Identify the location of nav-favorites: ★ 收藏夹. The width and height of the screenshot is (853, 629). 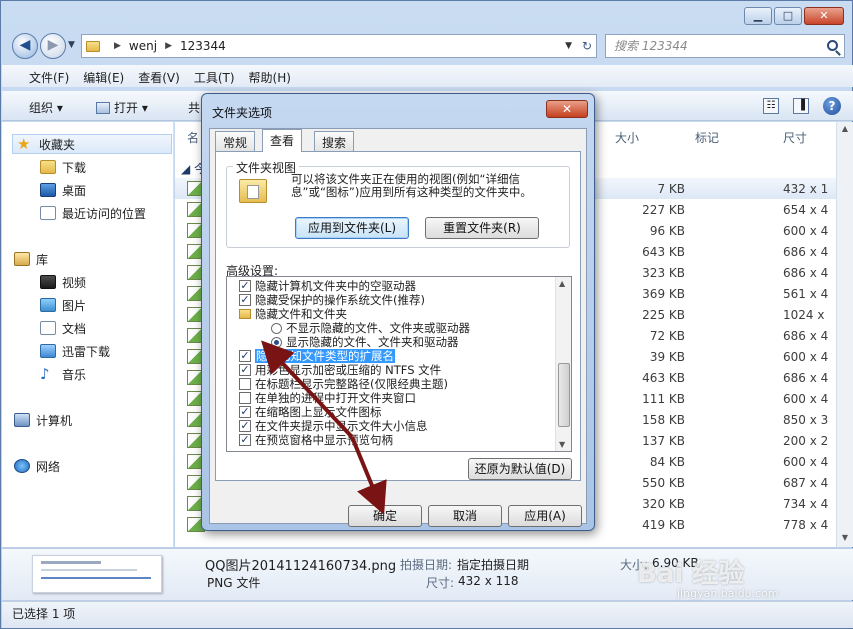
(92, 144).